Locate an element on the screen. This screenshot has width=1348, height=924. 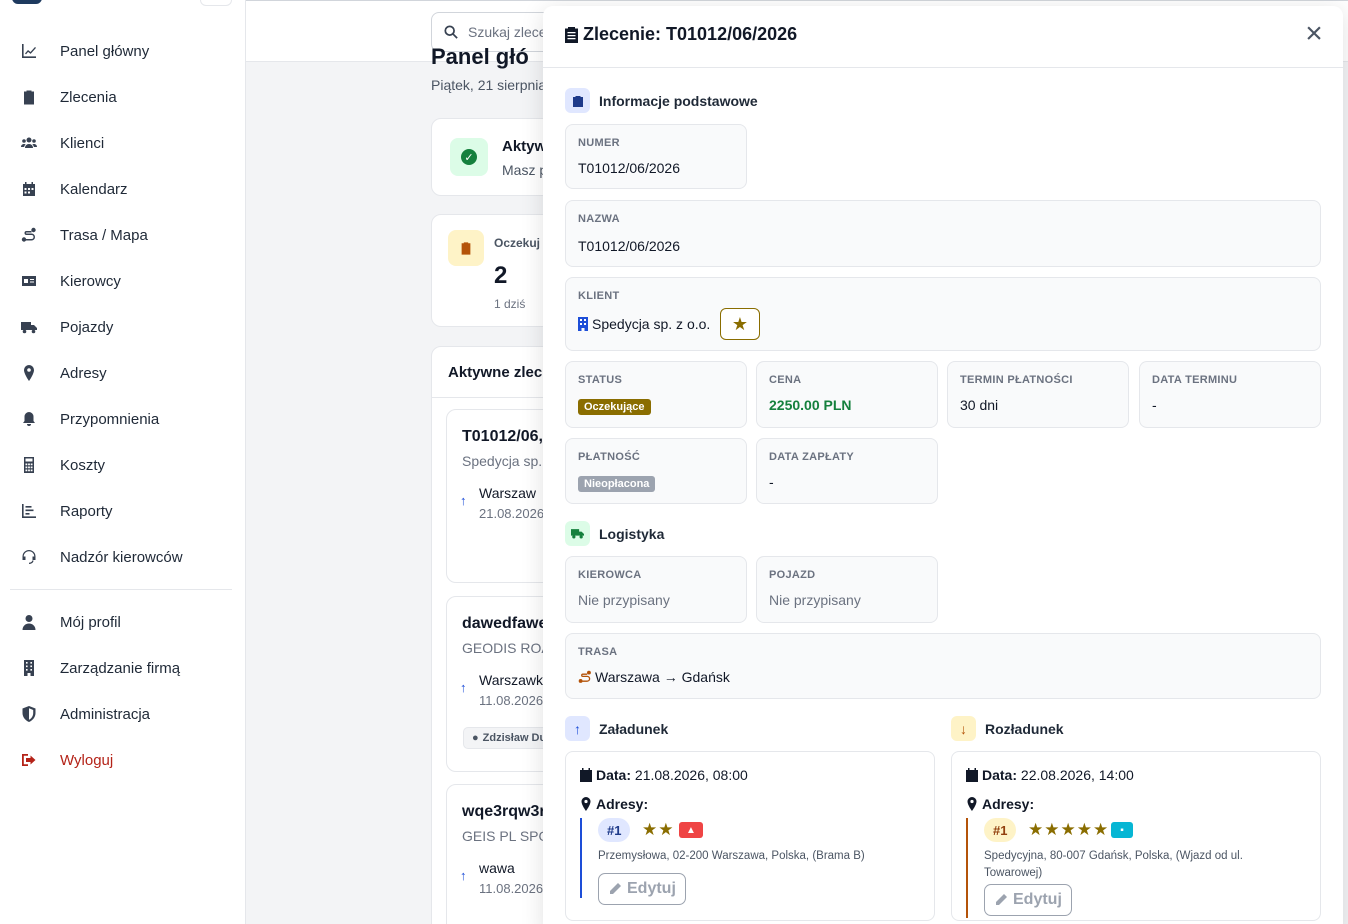
sidebar-item-label: Wyloguj is located at coordinates (87, 760).